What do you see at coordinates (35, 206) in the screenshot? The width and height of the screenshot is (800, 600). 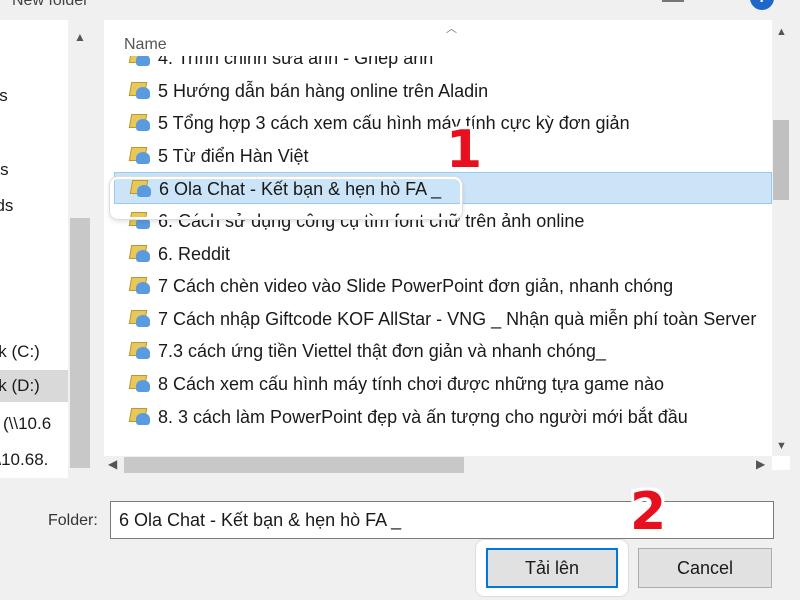 I see `nav-item: ads` at bounding box center [35, 206].